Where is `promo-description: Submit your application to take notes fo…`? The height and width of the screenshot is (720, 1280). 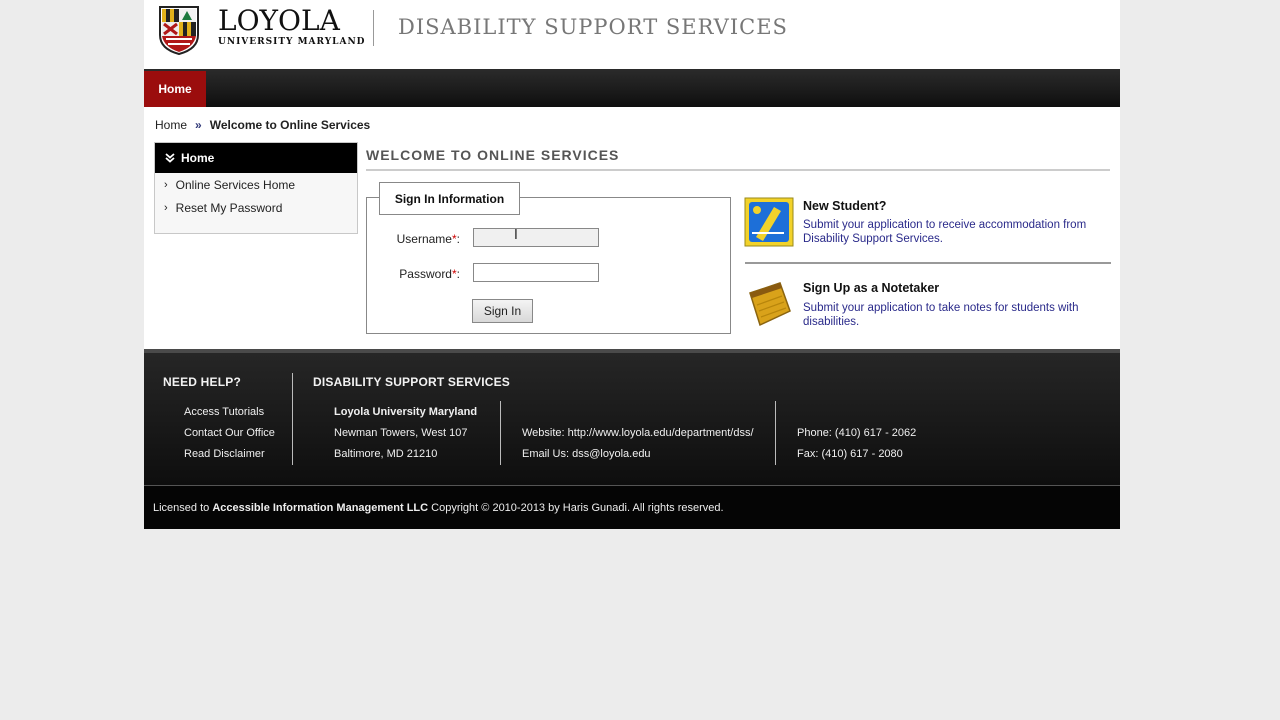 promo-description: Submit your application to take notes fo… is located at coordinates (941, 315).